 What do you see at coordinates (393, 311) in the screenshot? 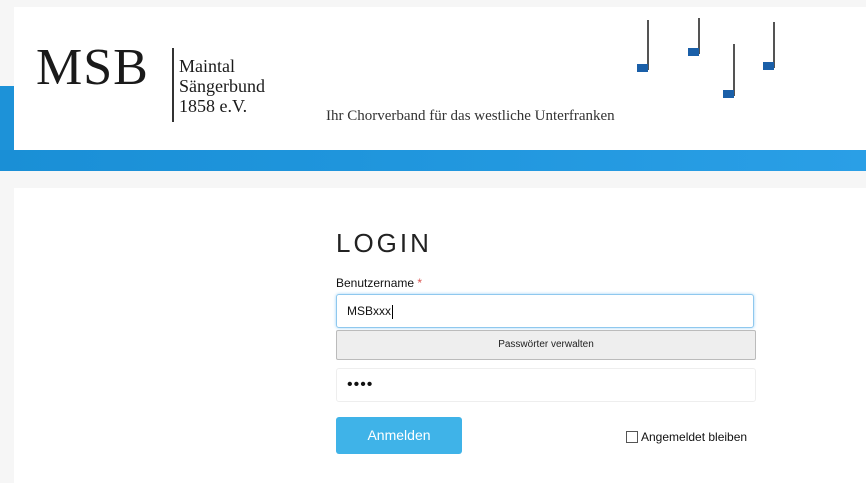
I see `text-caret` at bounding box center [393, 311].